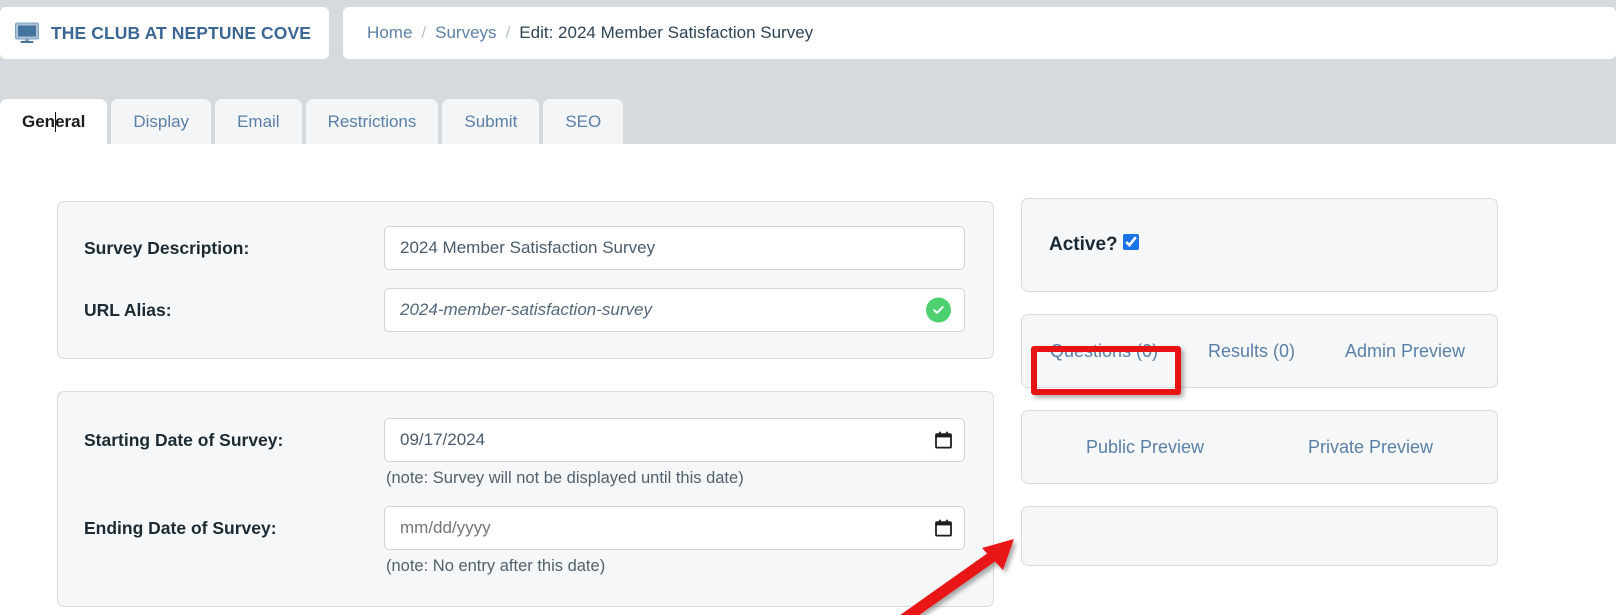  What do you see at coordinates (525, 280) in the screenshot?
I see `survey-basic-info-panel: Survey Description: URL Alias:` at bounding box center [525, 280].